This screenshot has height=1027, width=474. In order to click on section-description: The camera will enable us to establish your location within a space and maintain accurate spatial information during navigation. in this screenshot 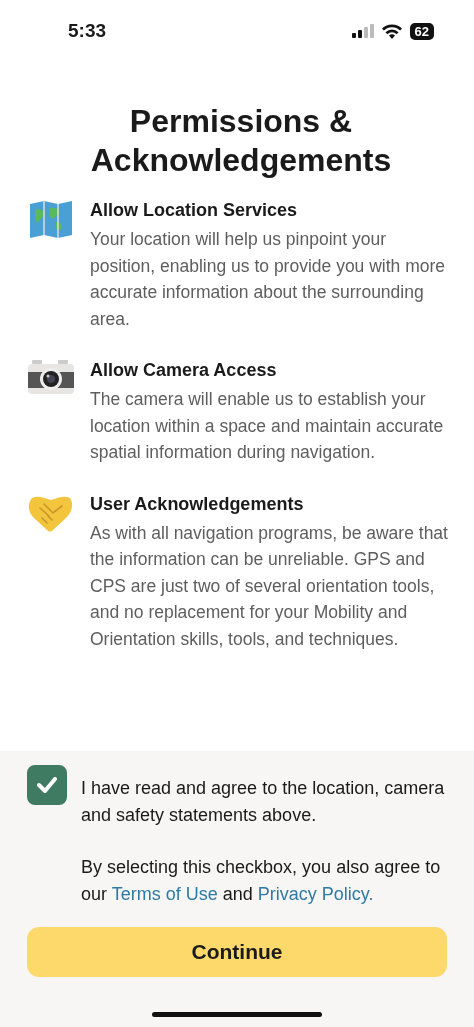, I will do `click(267, 426)`.